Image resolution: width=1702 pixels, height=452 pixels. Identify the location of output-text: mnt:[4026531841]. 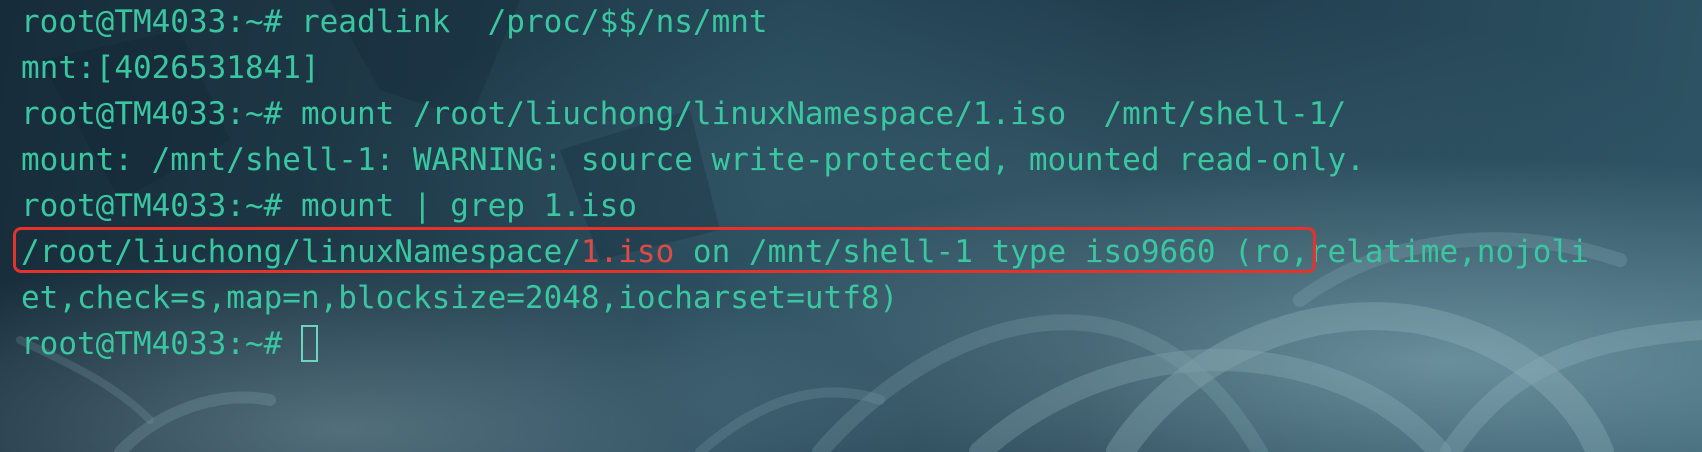
(170, 68).